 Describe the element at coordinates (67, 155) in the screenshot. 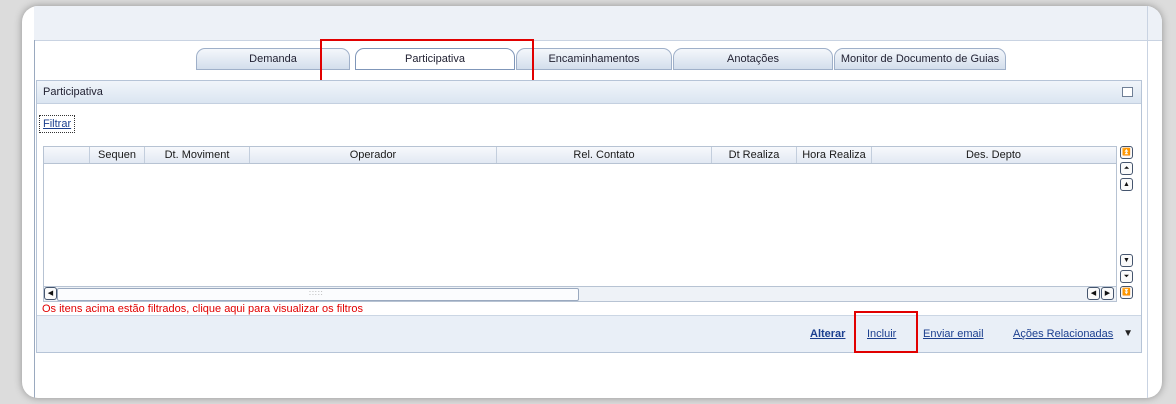

I see `column-blank` at that location.